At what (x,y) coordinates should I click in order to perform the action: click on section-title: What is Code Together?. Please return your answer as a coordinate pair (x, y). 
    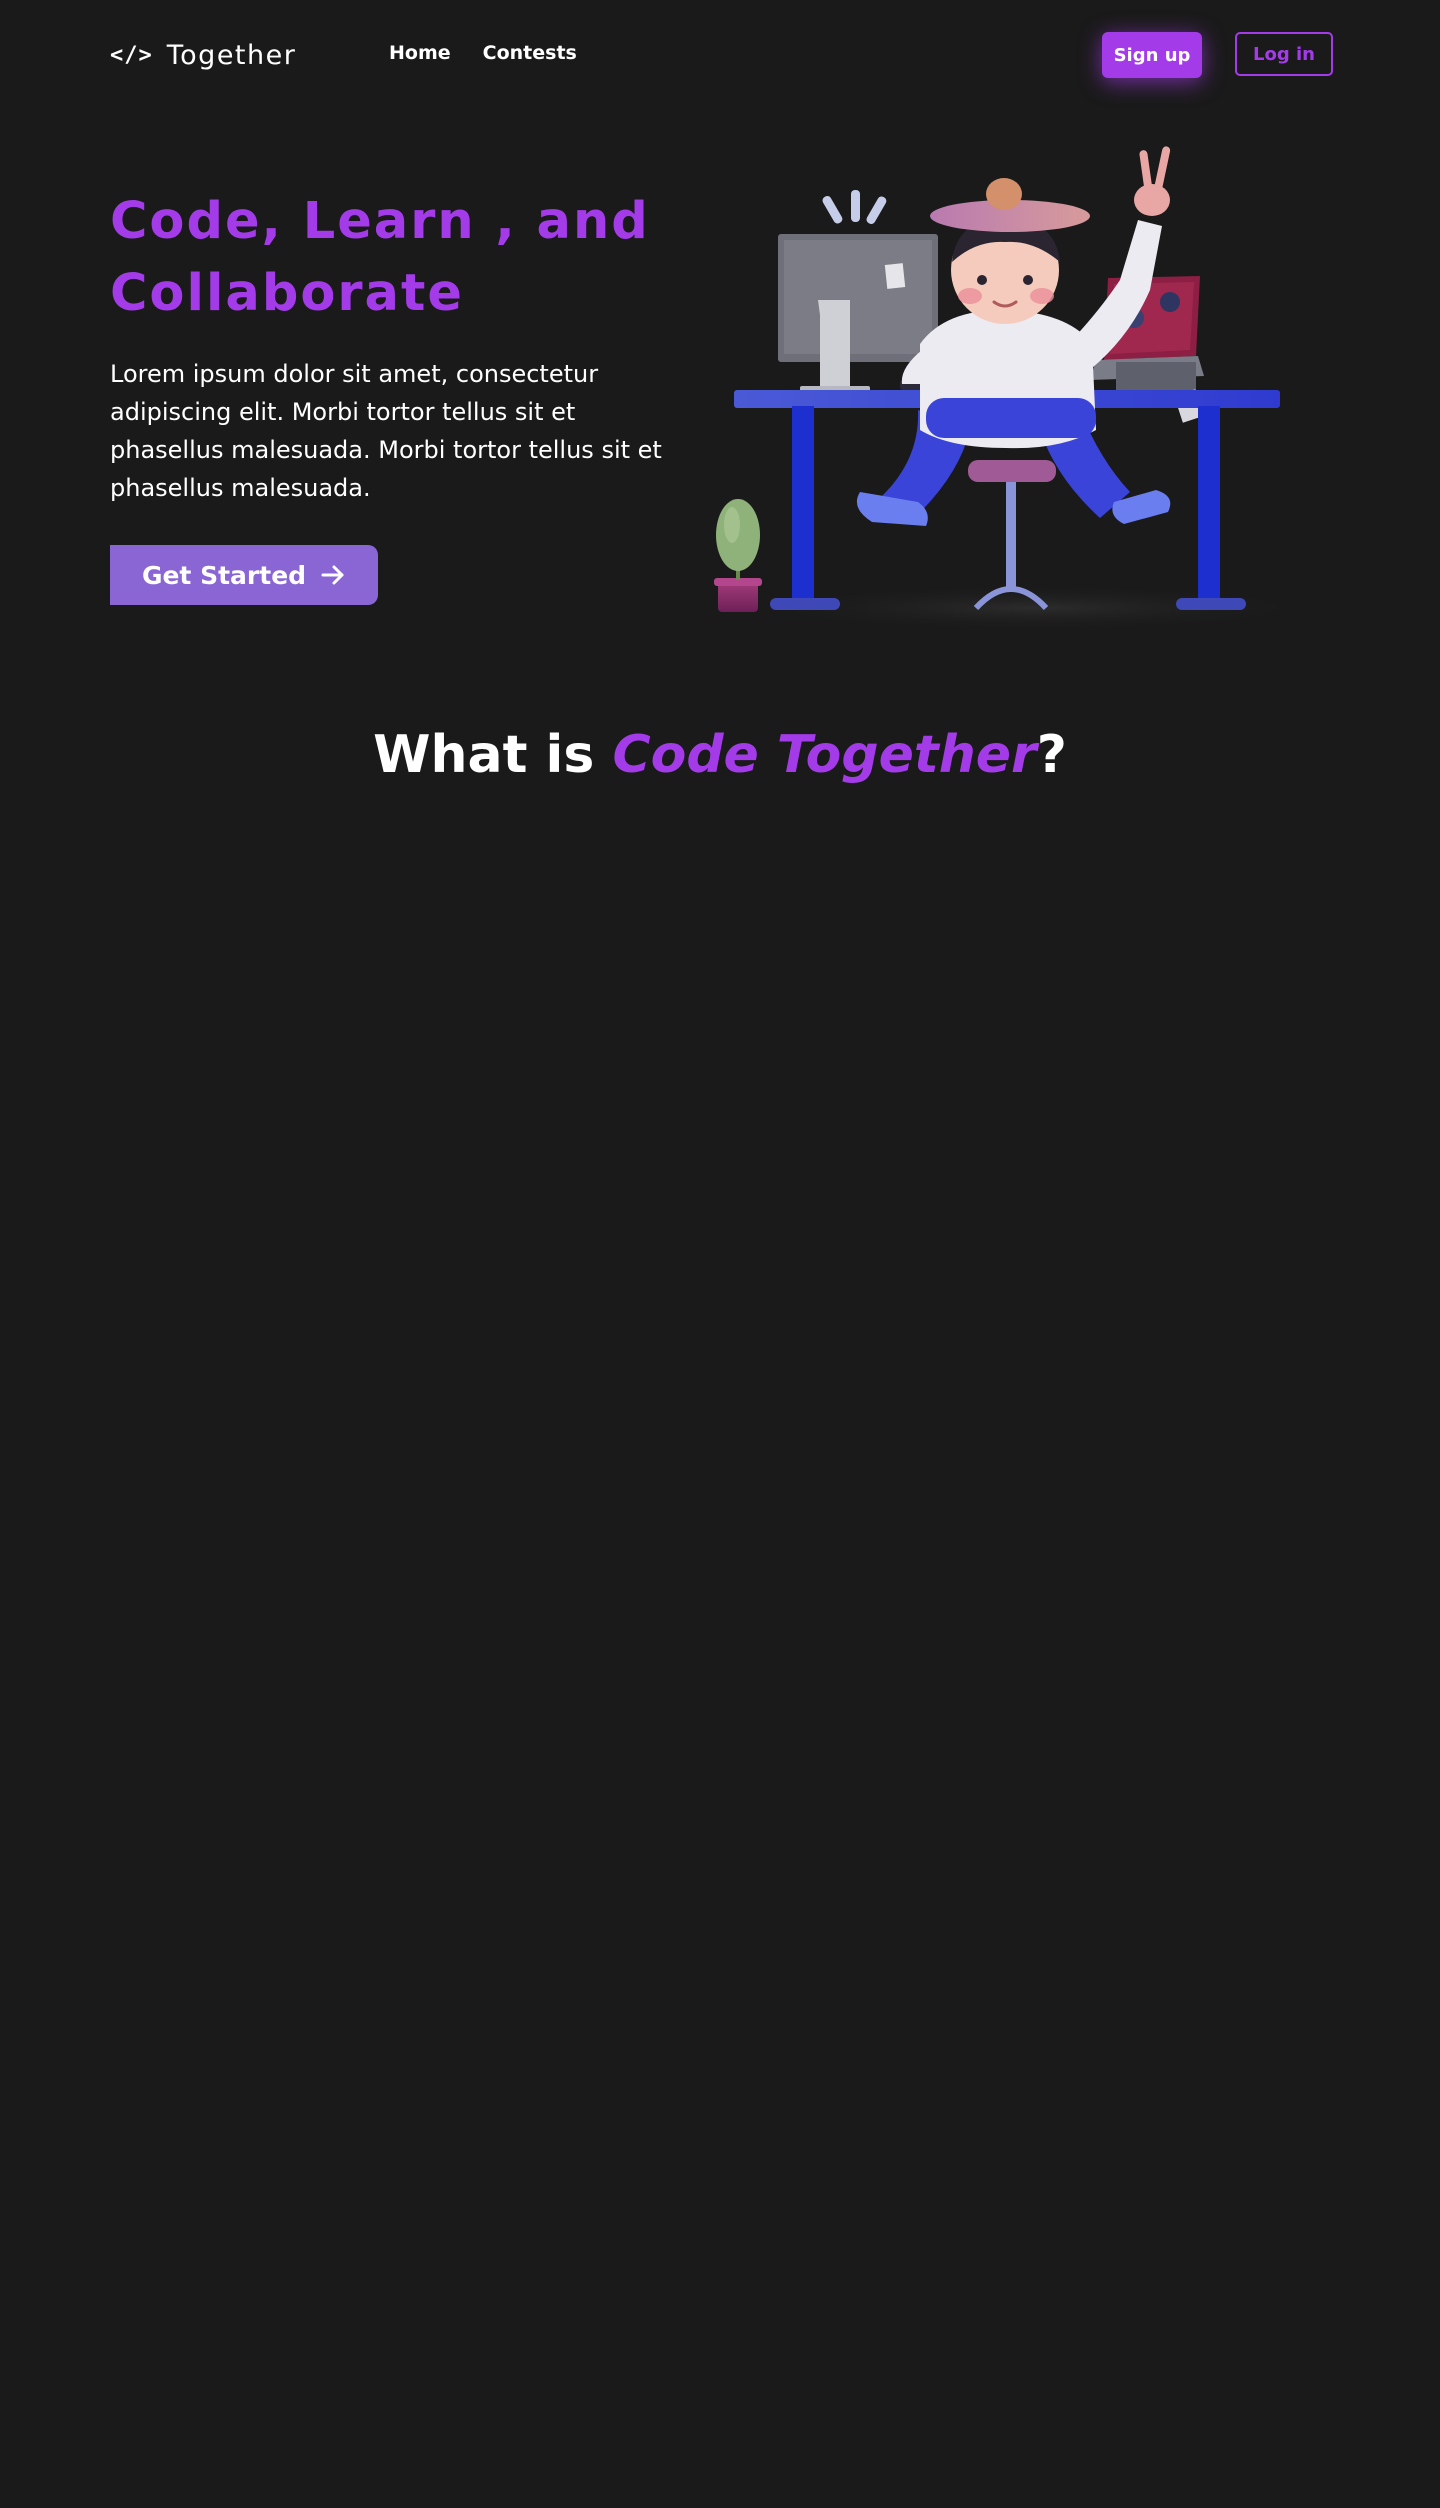
    Looking at the image, I should click on (720, 755).